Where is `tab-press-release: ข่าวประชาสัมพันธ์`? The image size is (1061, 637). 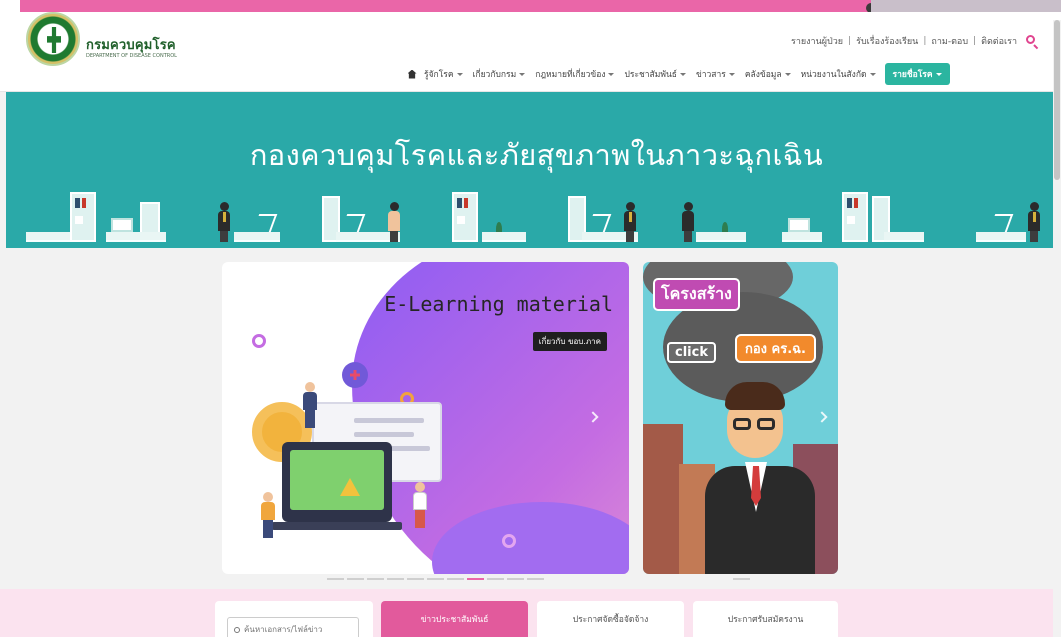
tab-press-release: ข่าวประชาสัมพันธ์ is located at coordinates (454, 619).